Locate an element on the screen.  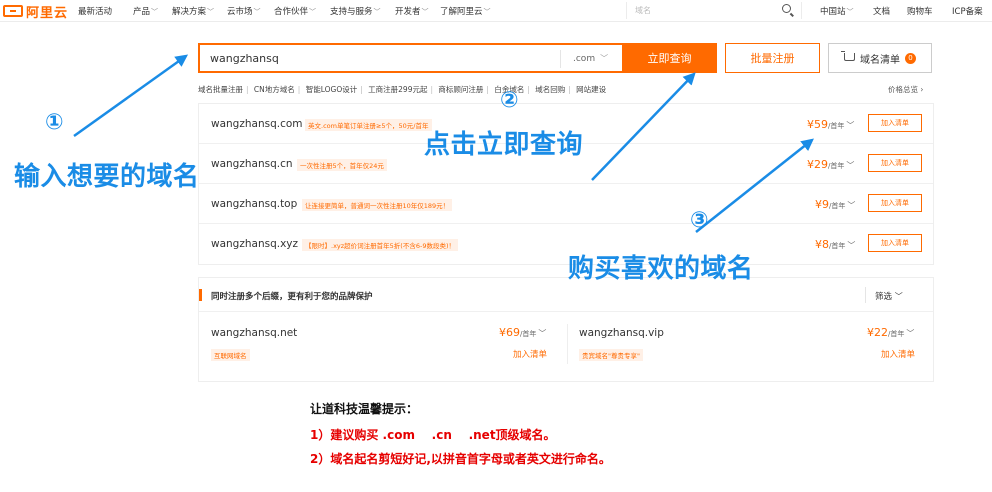
filter-dropdown: 筛选 ﹀ is located at coordinates (889, 296).